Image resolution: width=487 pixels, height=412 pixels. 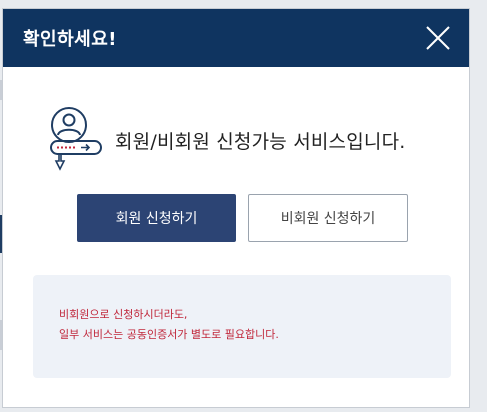 What do you see at coordinates (123, 314) in the screenshot?
I see `notice-line-1: 비회원으로 신청하시더라도,` at bounding box center [123, 314].